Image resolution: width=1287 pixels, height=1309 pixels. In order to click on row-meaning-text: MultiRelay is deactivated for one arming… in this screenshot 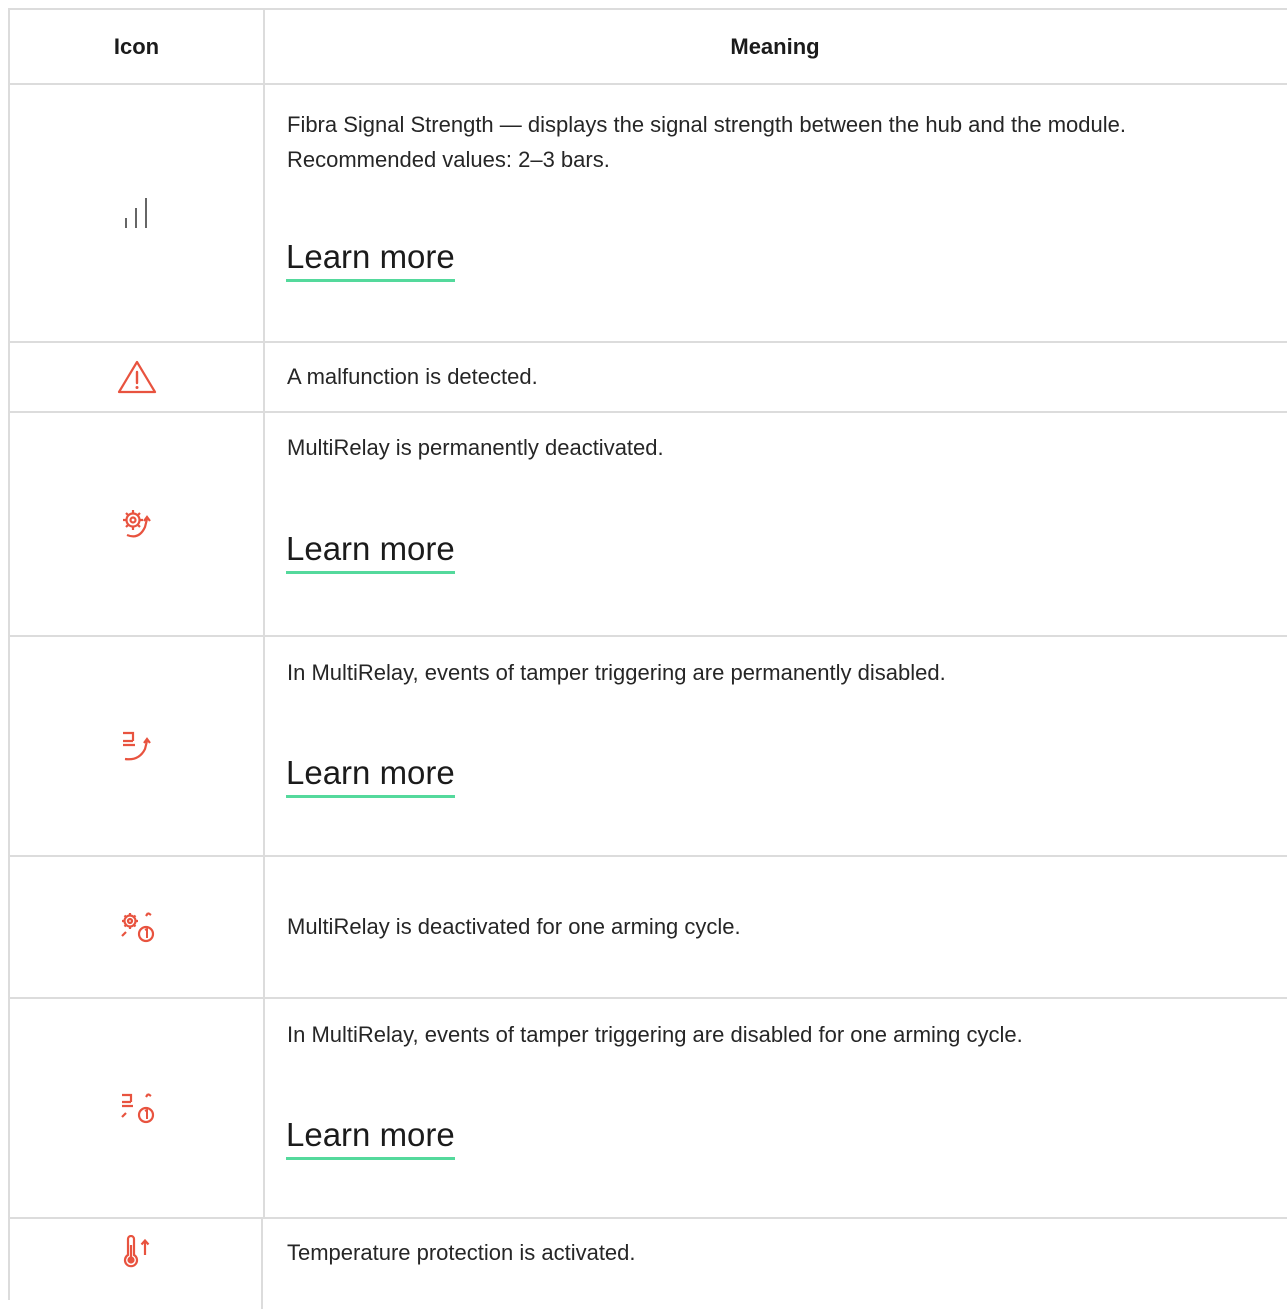, I will do `click(514, 926)`.